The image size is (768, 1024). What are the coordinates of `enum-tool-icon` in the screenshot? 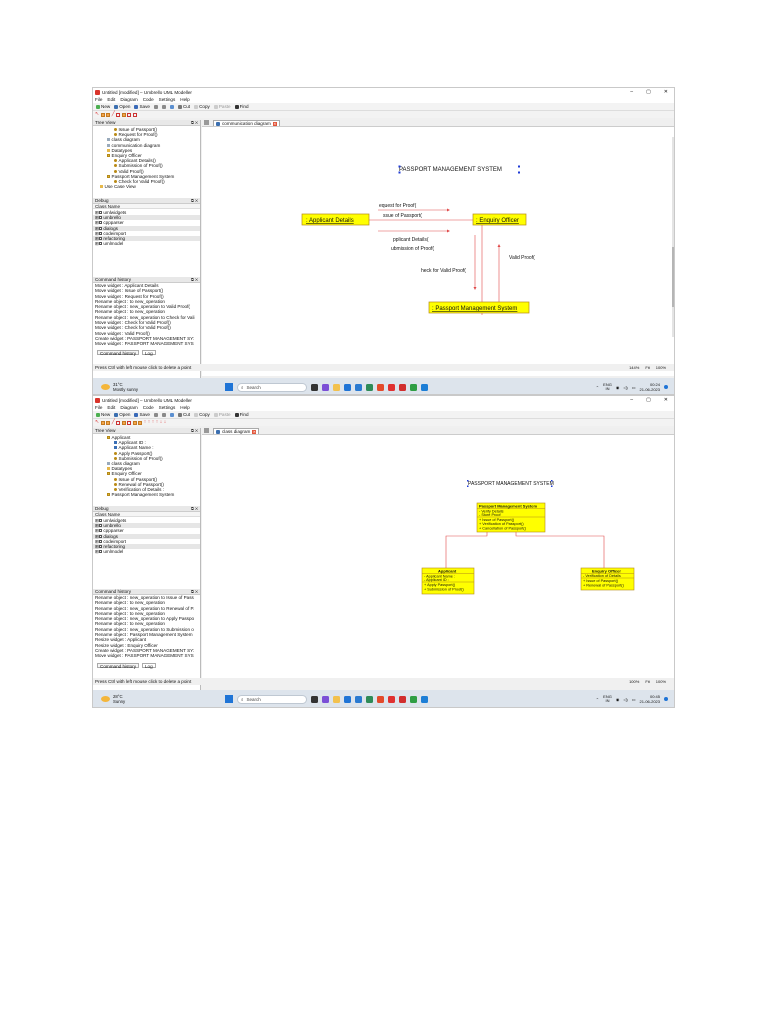 It's located at (134, 422).